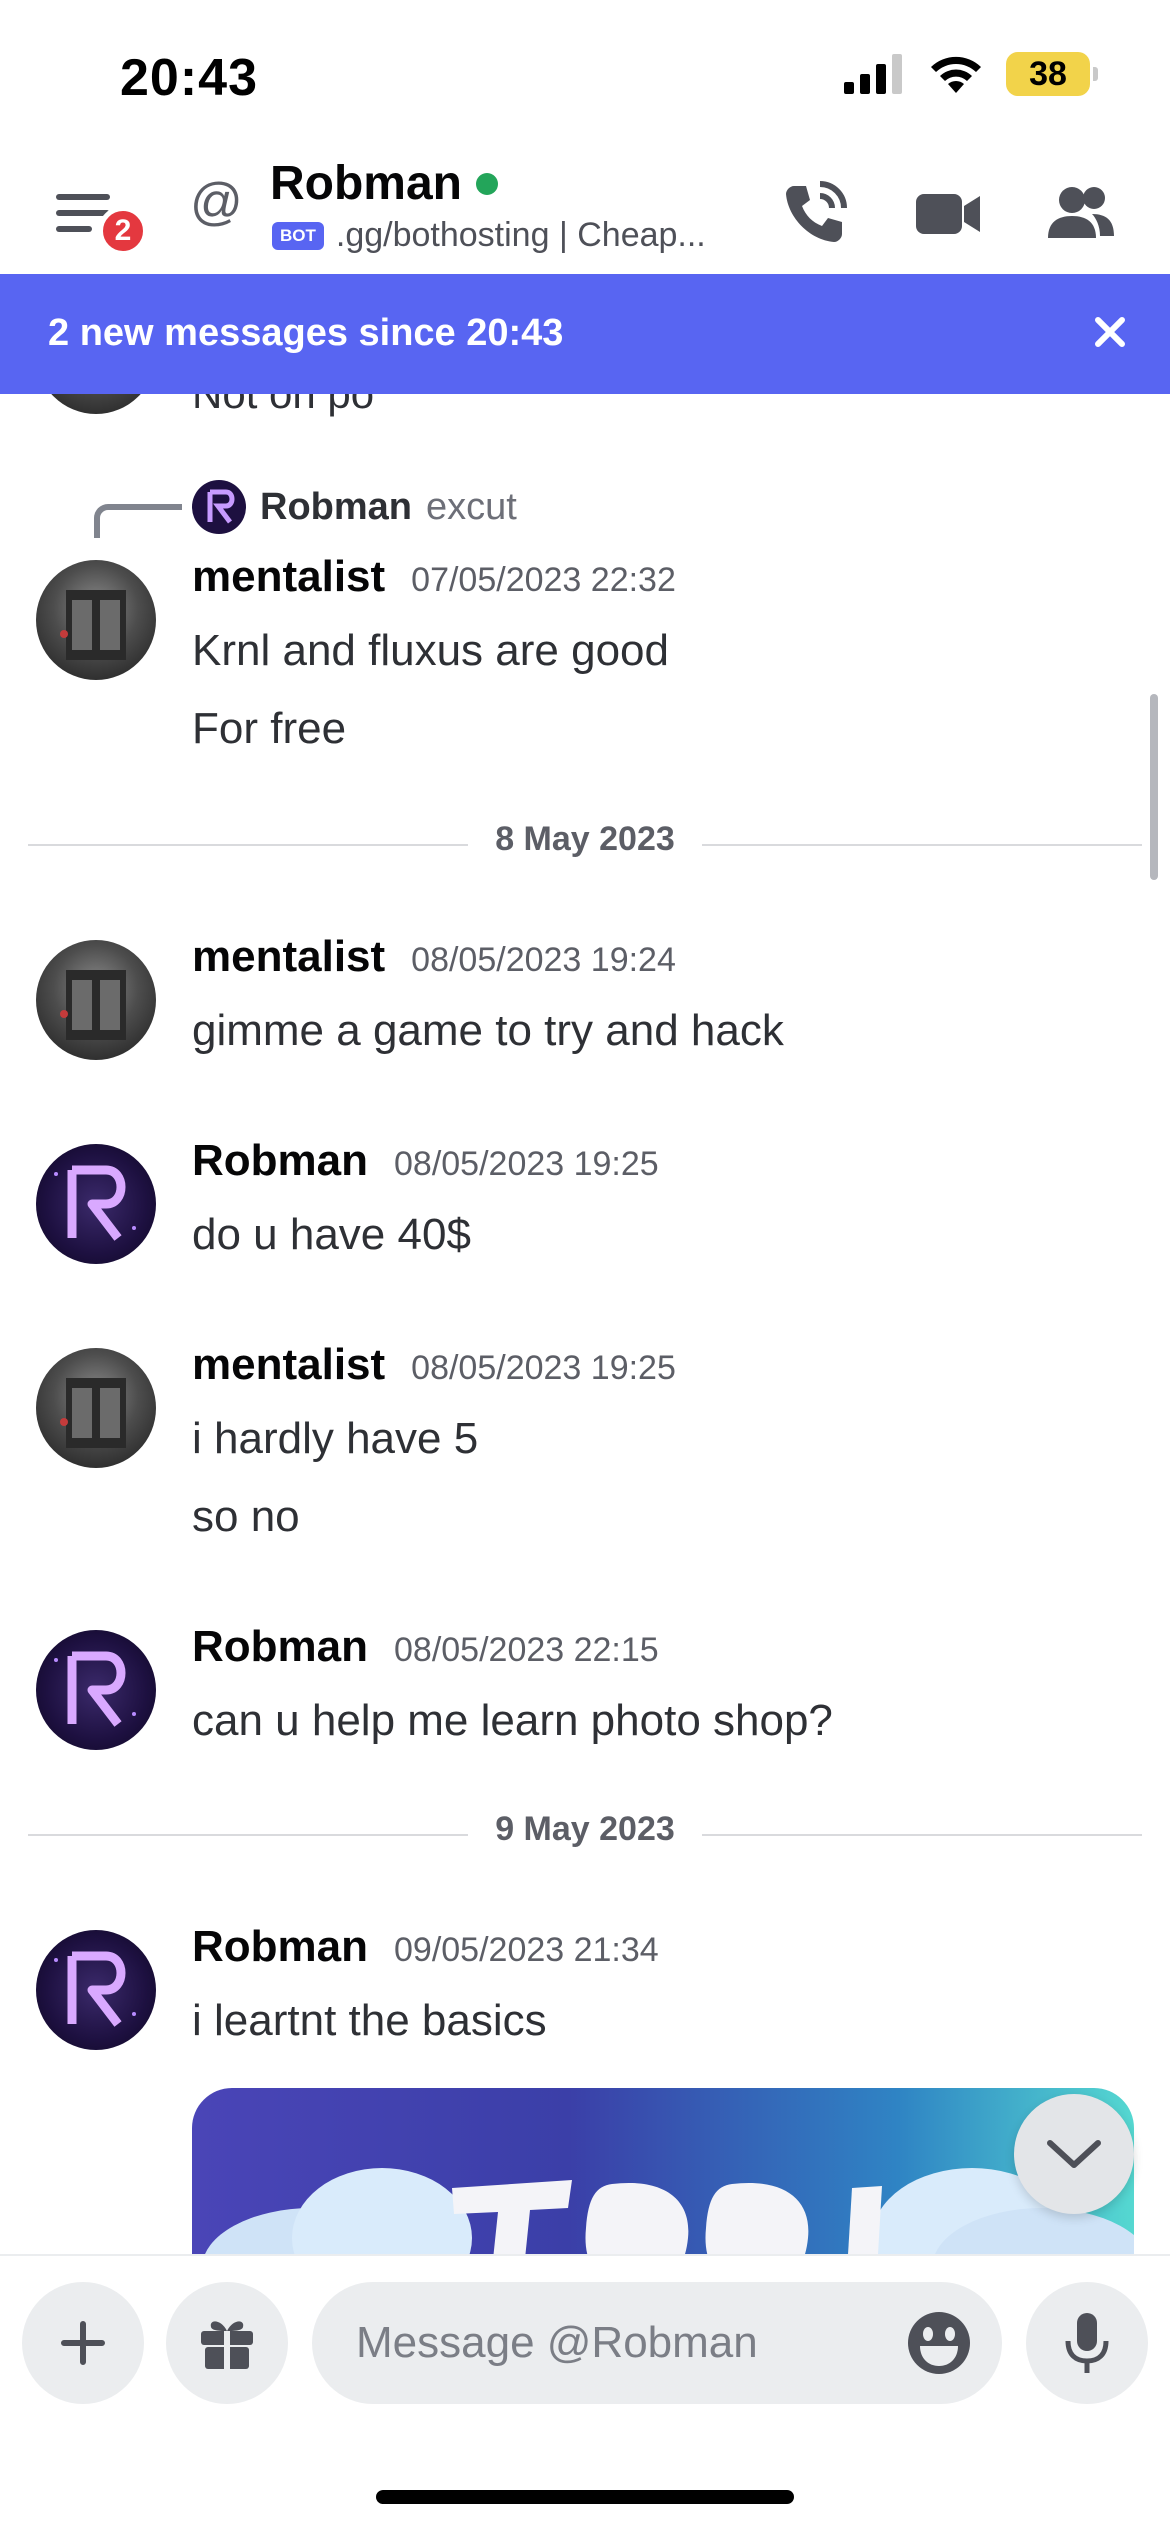 The width and height of the screenshot is (1170, 2532). I want to click on bot-tag: BOT, so click(298, 235).